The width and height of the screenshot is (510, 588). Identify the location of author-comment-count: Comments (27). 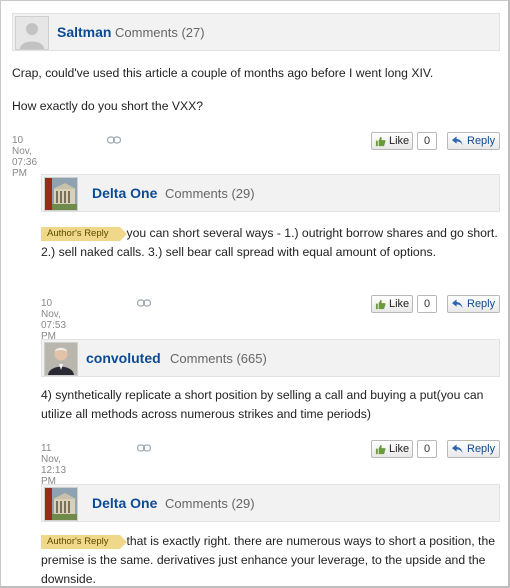
(160, 32).